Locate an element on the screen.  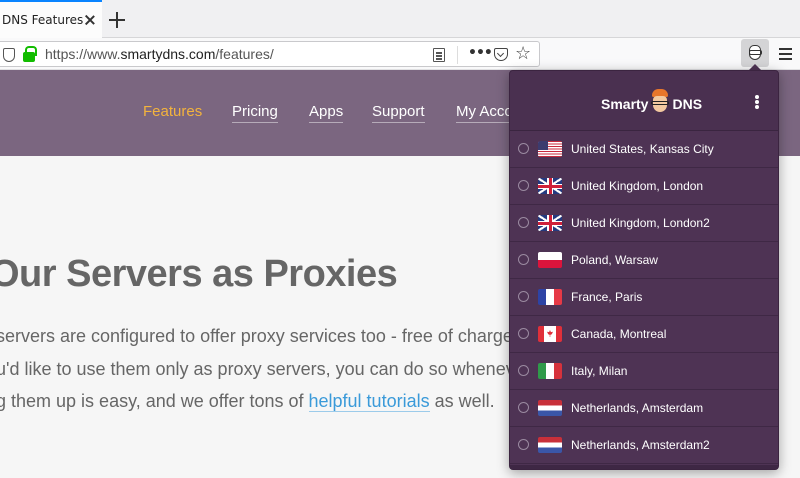
bookmark-star-icon: ☆ is located at coordinates (523, 53).